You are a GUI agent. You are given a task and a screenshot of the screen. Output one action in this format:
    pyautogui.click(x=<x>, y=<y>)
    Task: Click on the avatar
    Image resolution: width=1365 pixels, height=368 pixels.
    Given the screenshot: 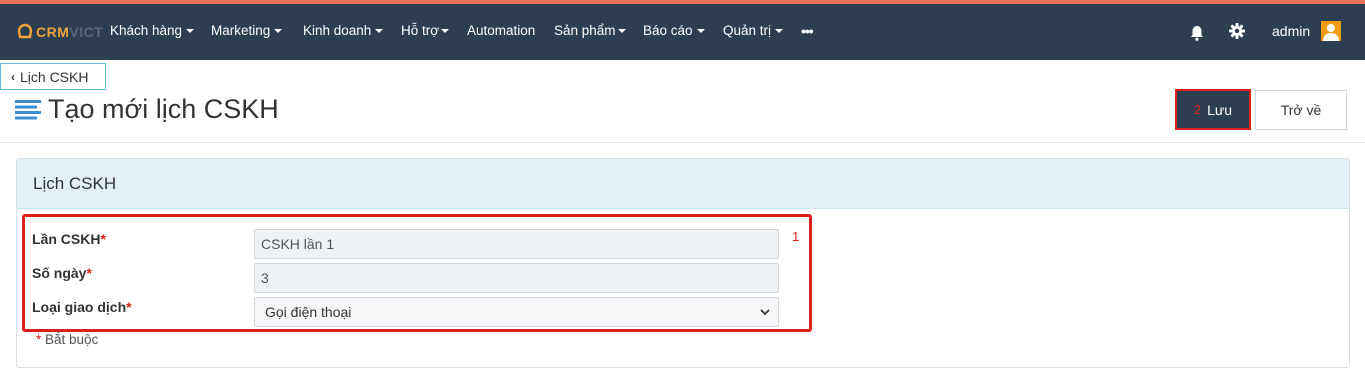 What is the action you would take?
    pyautogui.click(x=1331, y=31)
    